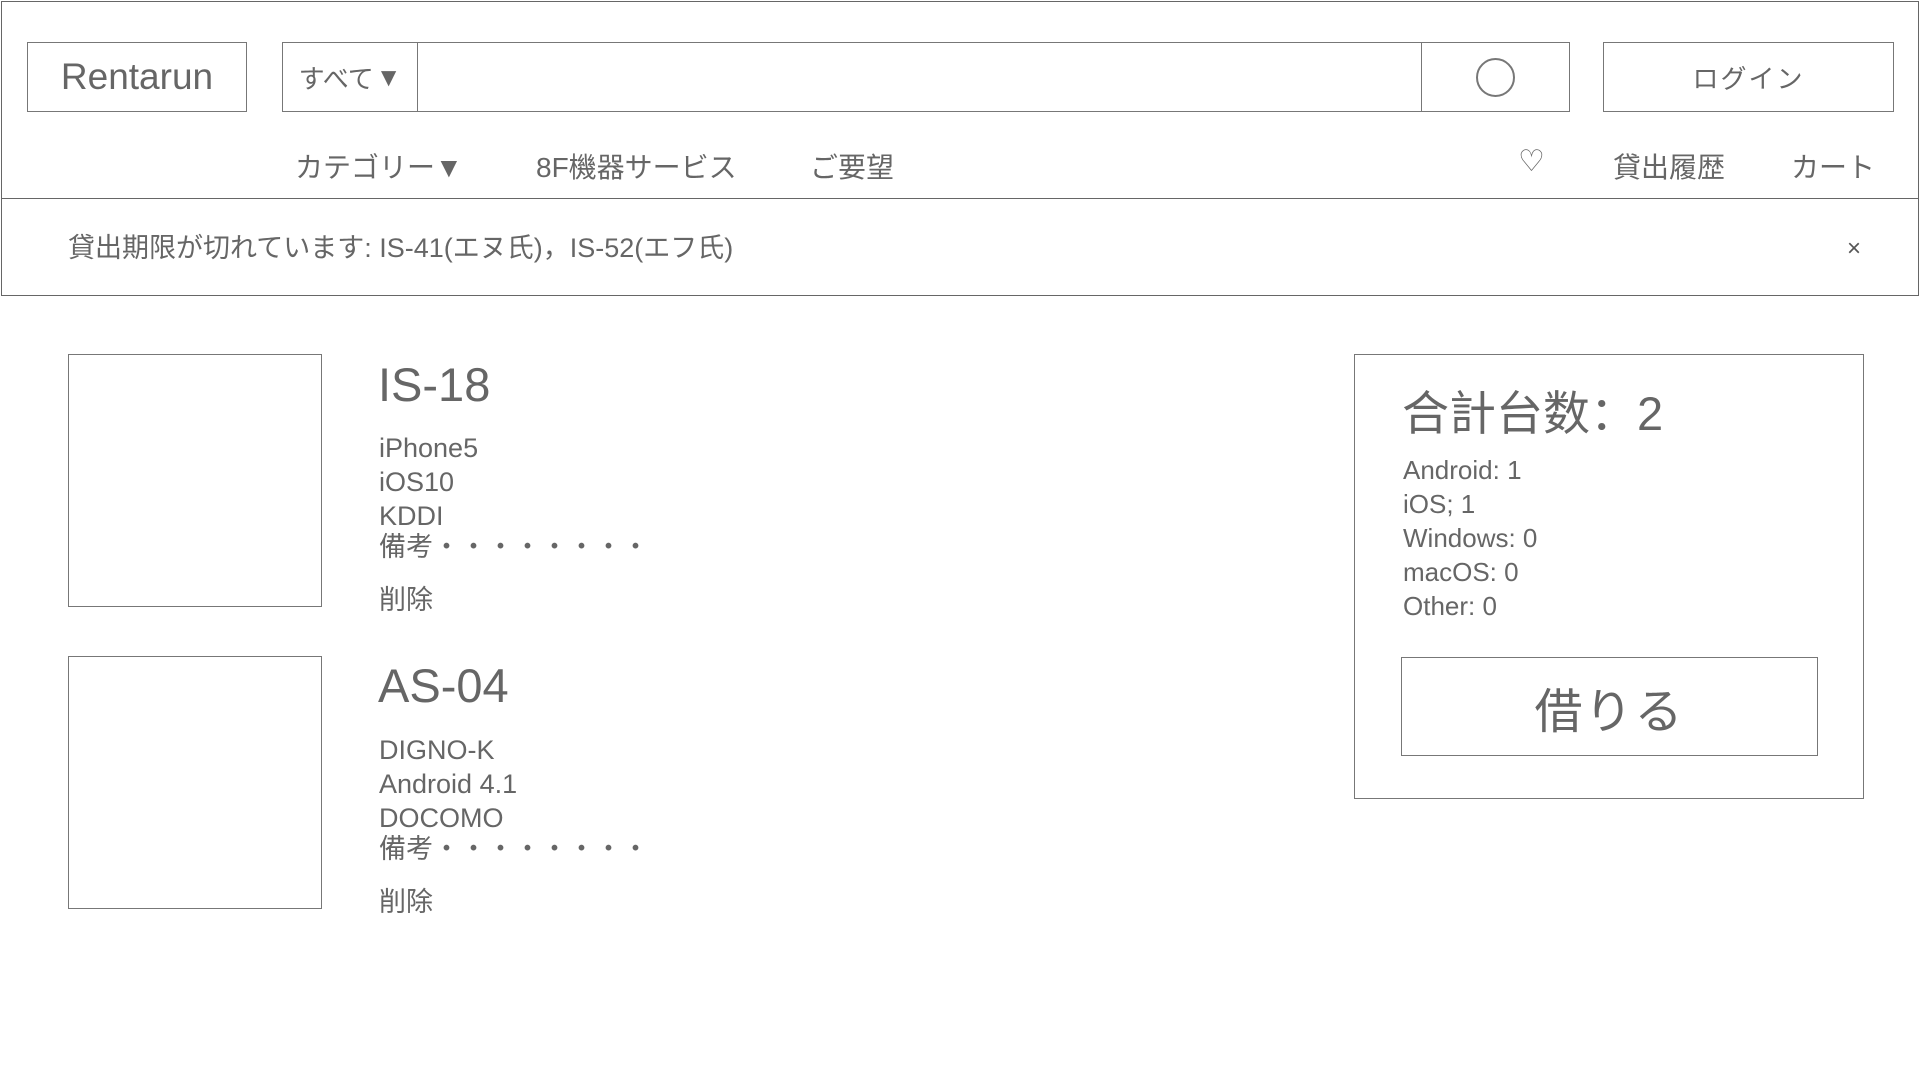  I want to click on site-logo: Rentarun, so click(137, 77).